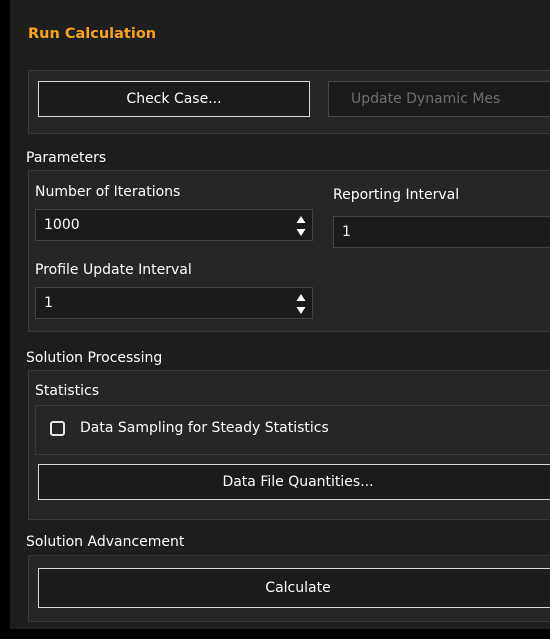  Describe the element at coordinates (346, 232) in the screenshot. I see `reporting-interval-value: 1` at that location.